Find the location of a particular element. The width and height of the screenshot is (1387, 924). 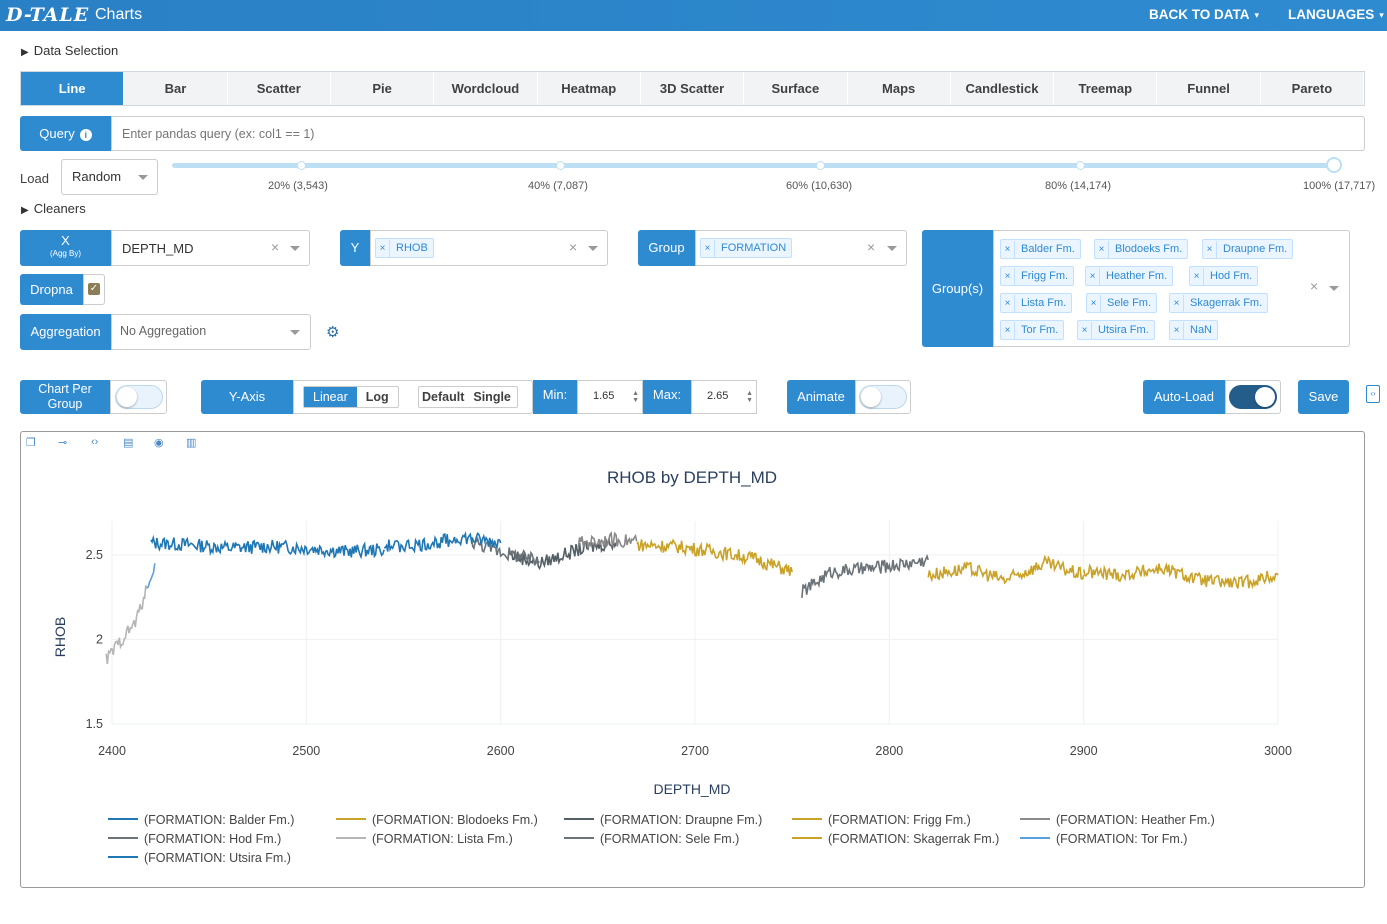

linear-scale-button: Linear is located at coordinates (330, 397).